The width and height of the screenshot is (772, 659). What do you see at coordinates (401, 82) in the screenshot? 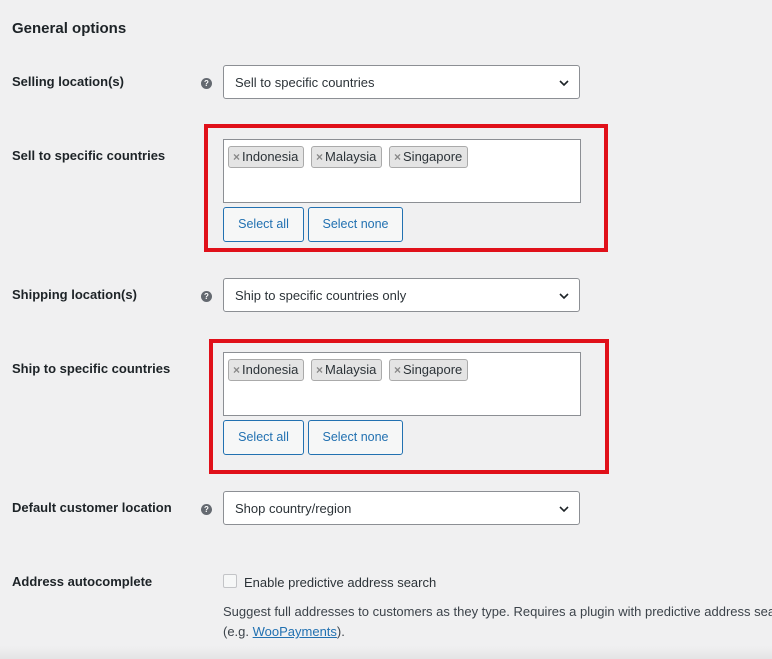
I see `selling-location-select: Sell to specific countries` at bounding box center [401, 82].